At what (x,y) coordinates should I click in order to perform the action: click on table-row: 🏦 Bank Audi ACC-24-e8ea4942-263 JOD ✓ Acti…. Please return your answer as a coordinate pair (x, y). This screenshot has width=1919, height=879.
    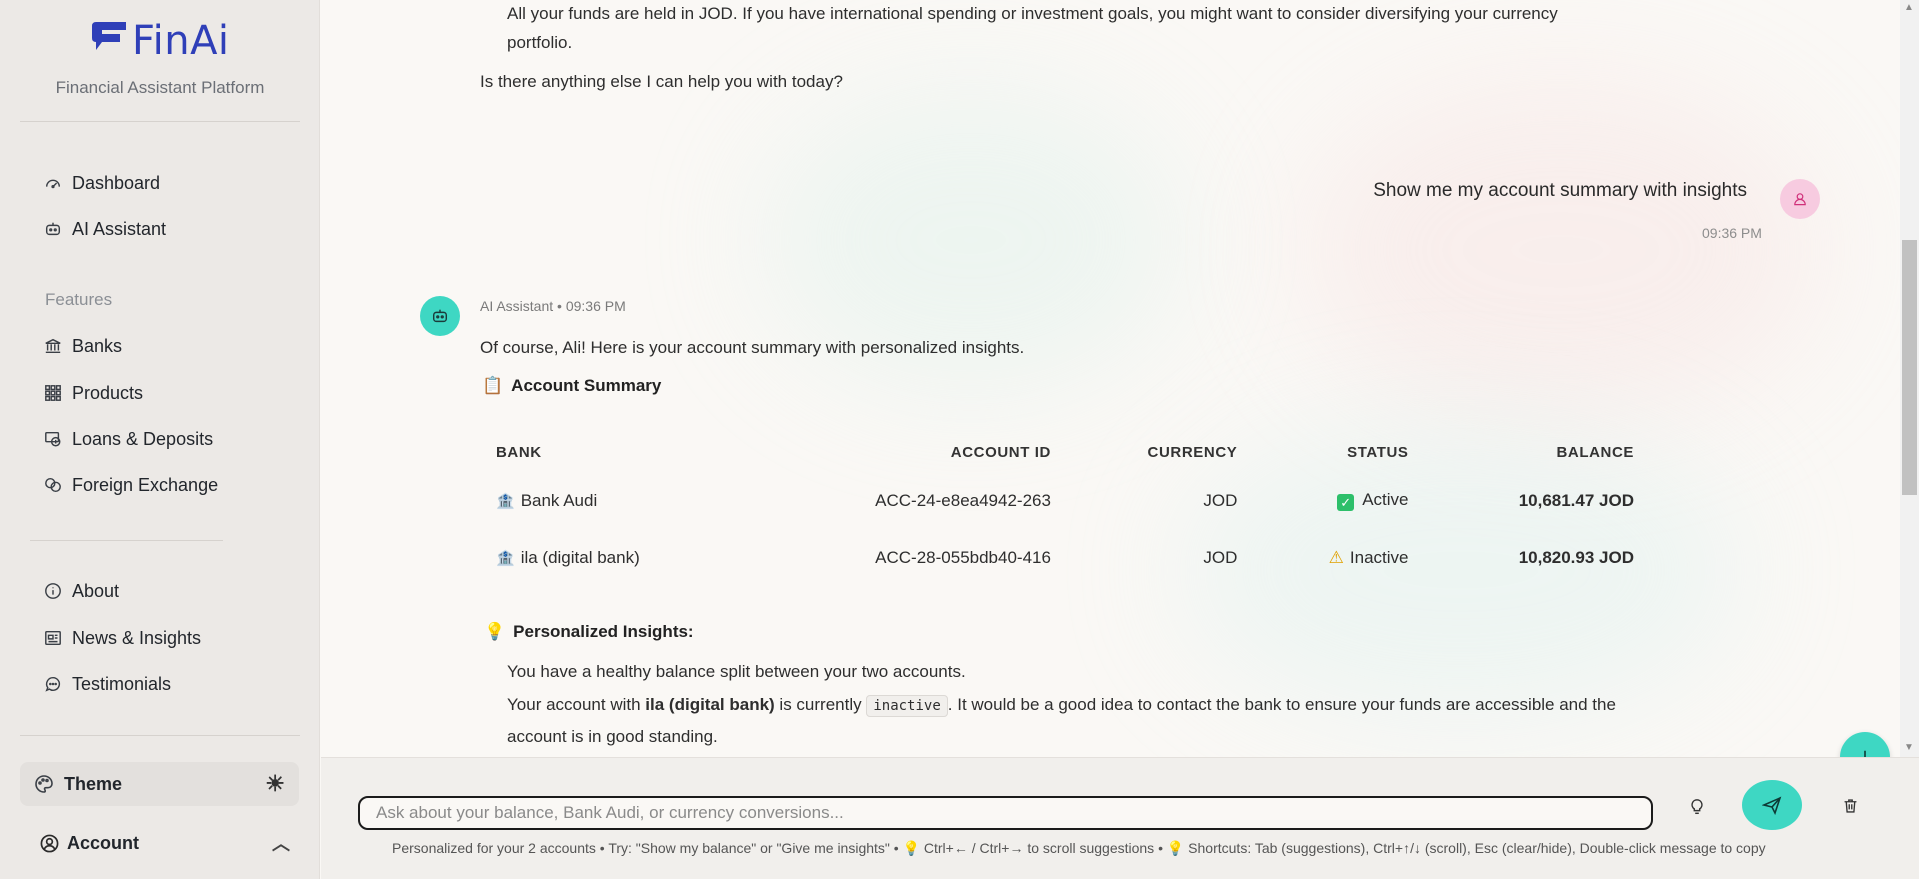
    Looking at the image, I should click on (1065, 500).